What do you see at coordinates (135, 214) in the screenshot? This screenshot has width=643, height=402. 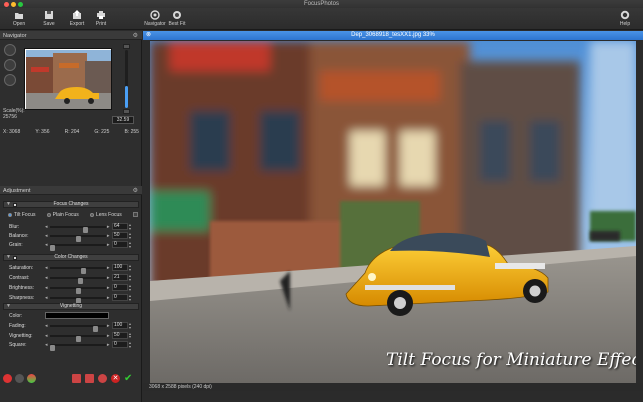 I see `focus-option-checkbox` at bounding box center [135, 214].